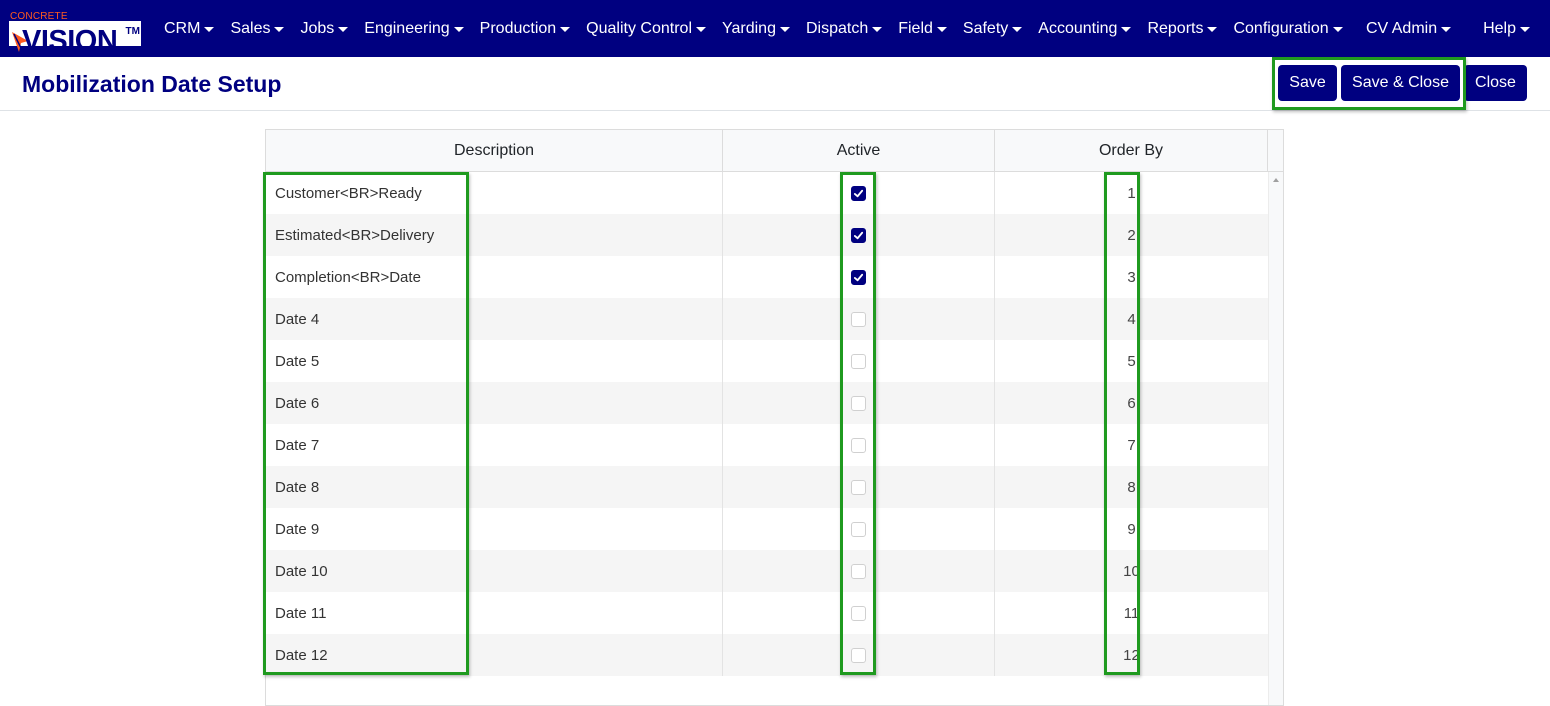 The width and height of the screenshot is (1550, 706). Describe the element at coordinates (915, 28) in the screenshot. I see `nav-item-label: Field` at that location.